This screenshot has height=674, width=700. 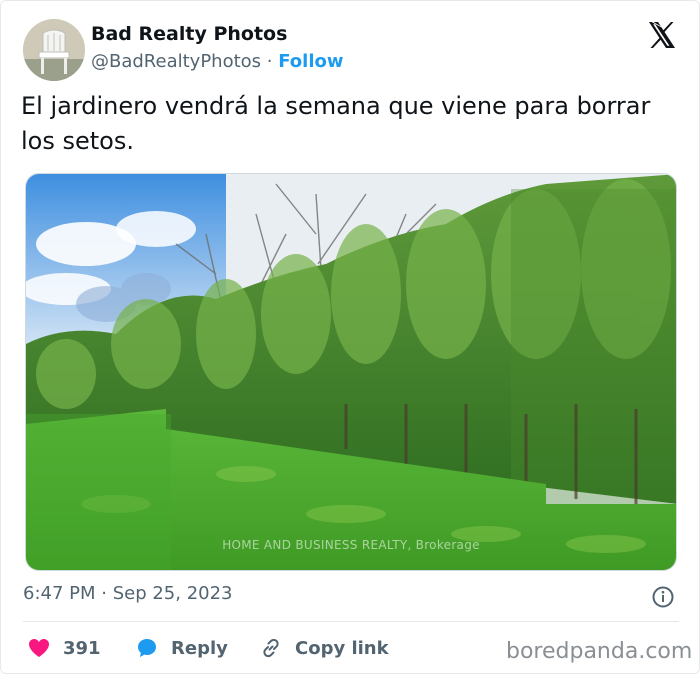 I want to click on like-button: 391, so click(x=64, y=648).